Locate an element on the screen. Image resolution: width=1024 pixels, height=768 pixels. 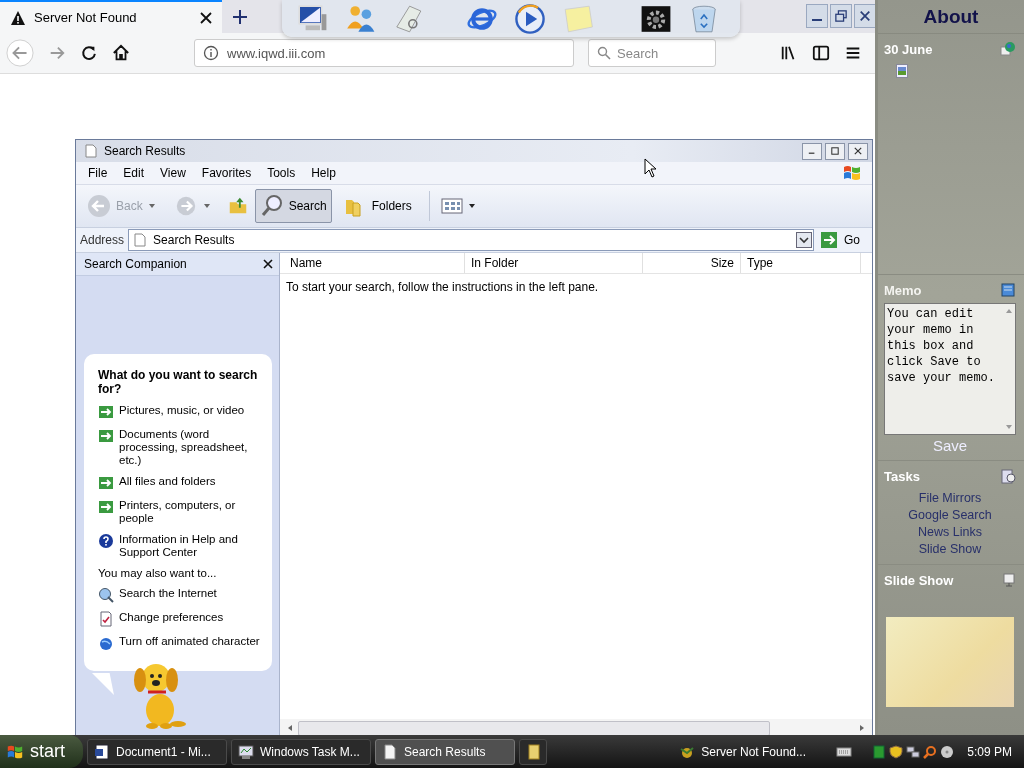
go-button: Go is located at coordinates (843, 240).